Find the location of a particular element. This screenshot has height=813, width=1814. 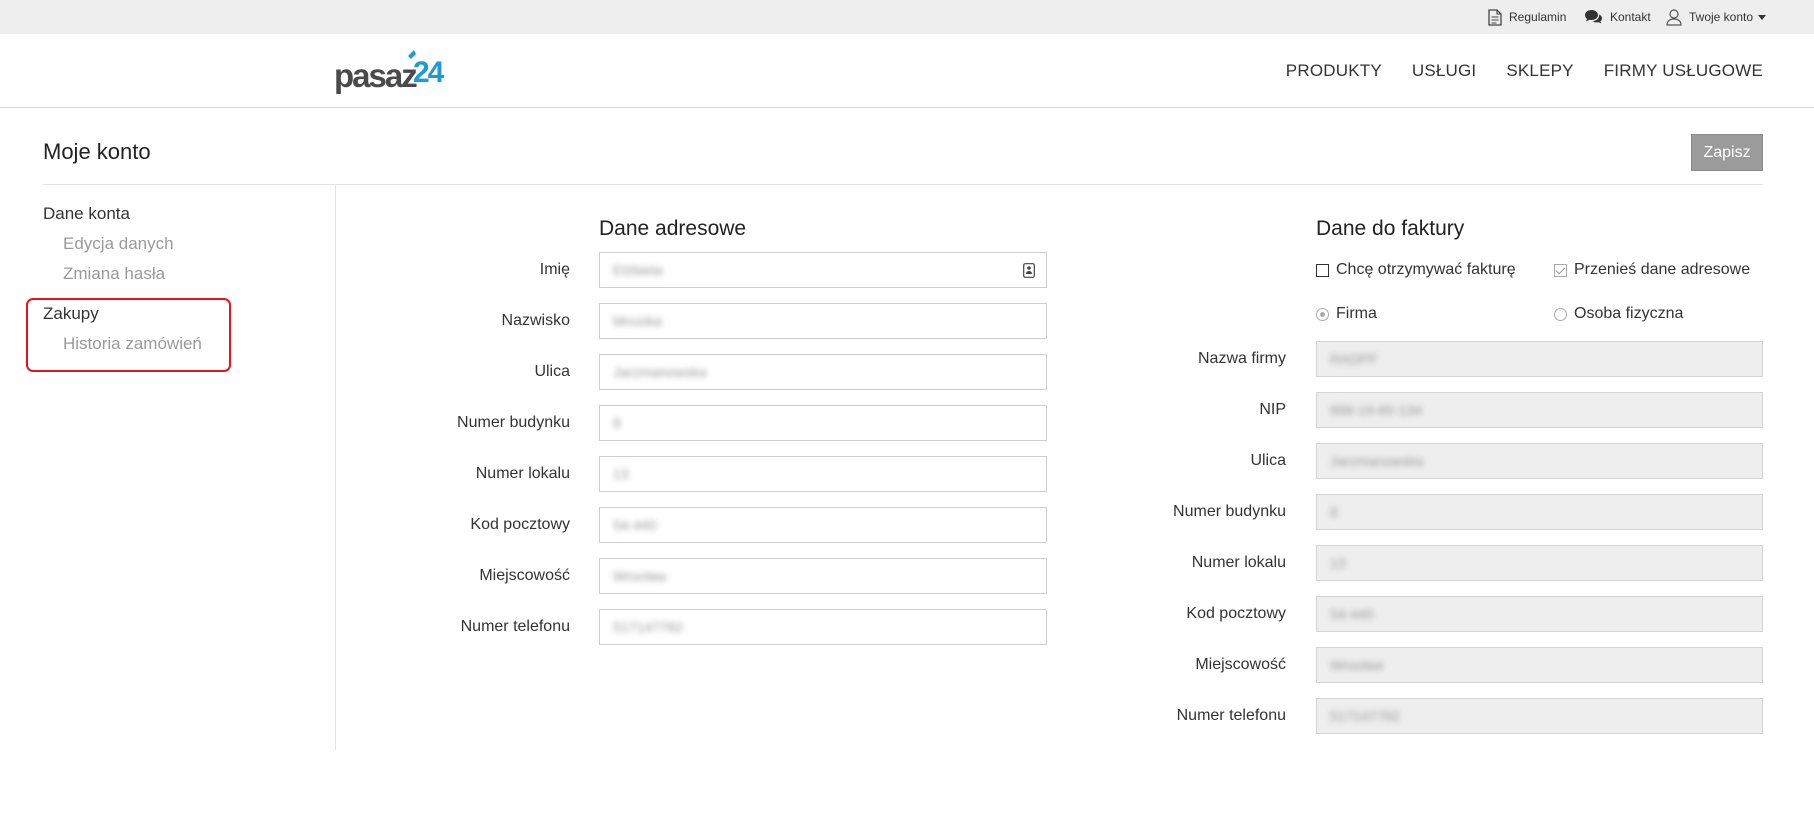

sidebar-divider is located at coordinates (335, 467).